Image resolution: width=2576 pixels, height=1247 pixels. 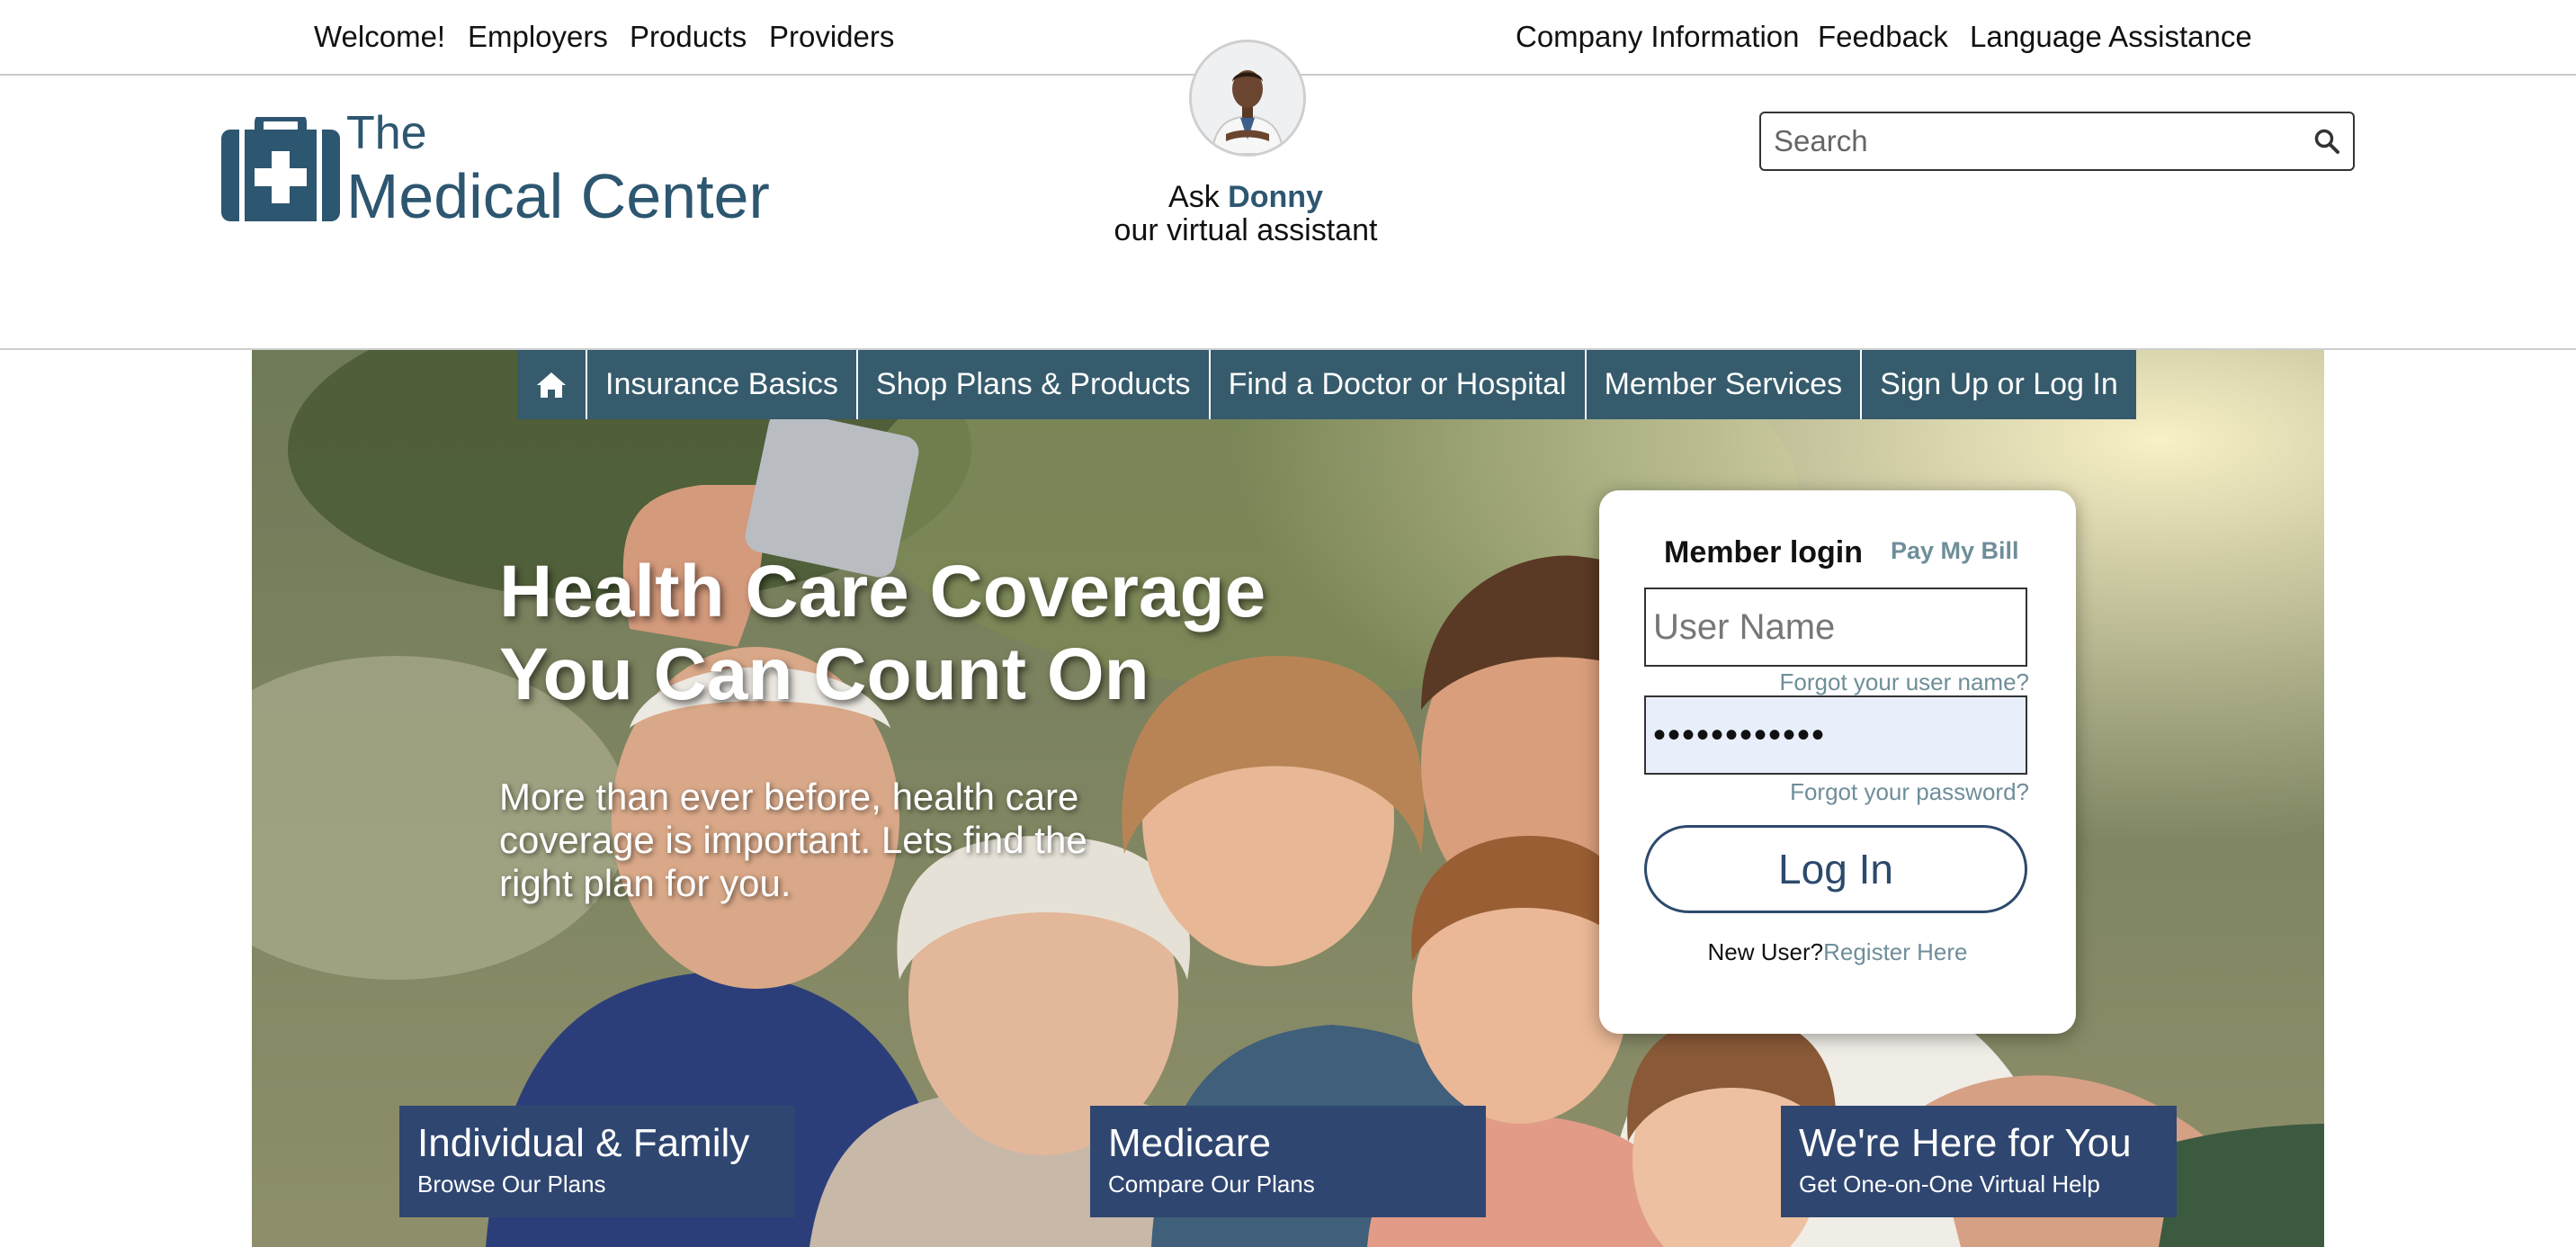 What do you see at coordinates (1835, 627) in the screenshot?
I see `username-field` at bounding box center [1835, 627].